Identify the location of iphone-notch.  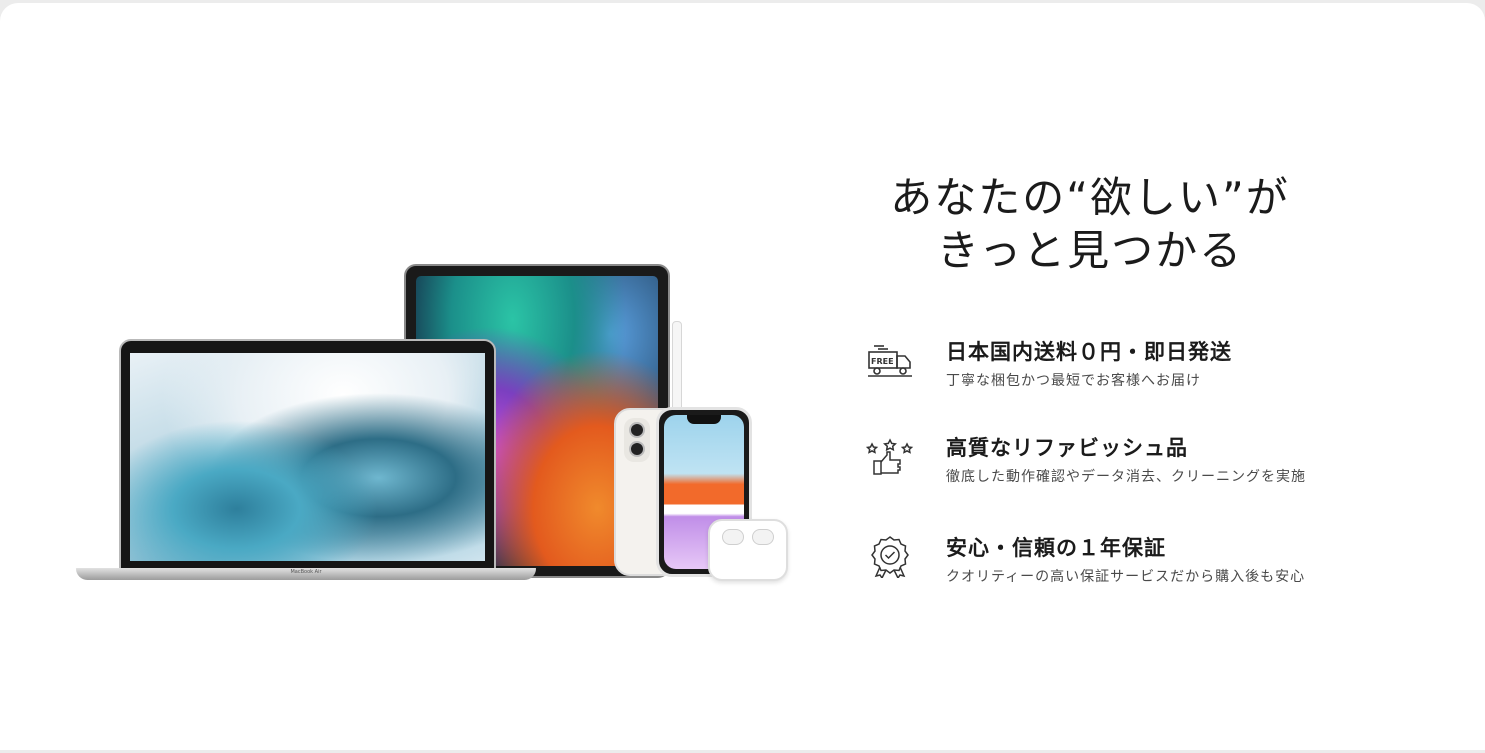
(704, 419).